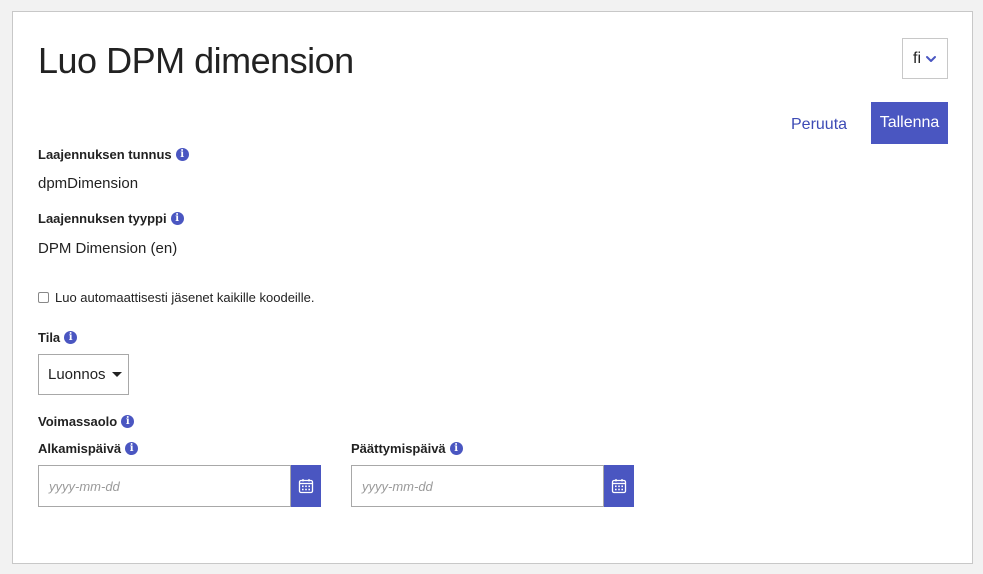 Image resolution: width=983 pixels, height=574 pixels. I want to click on cancel-button: Peruuta, so click(819, 125).